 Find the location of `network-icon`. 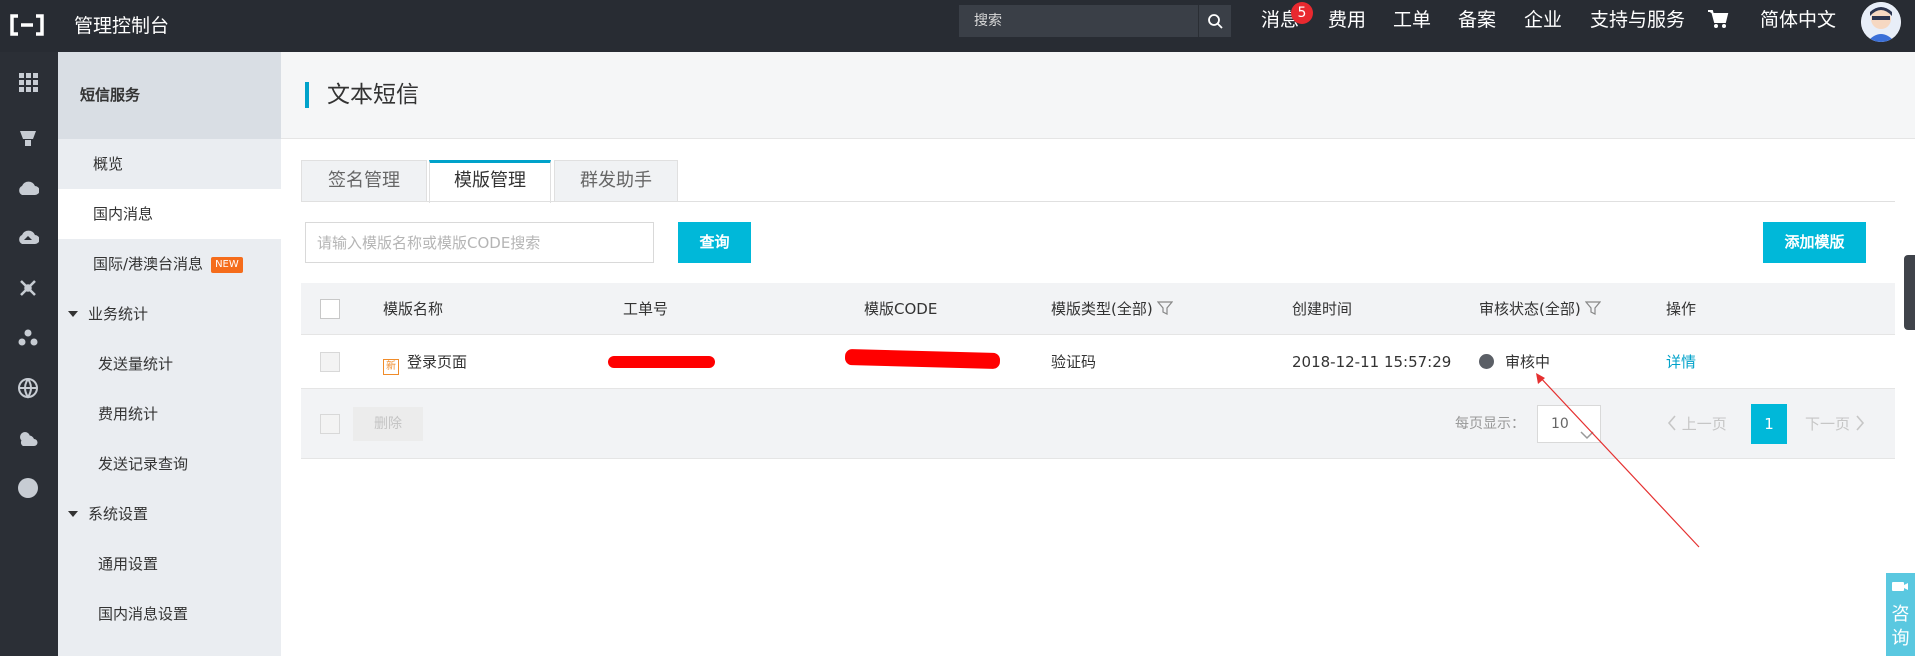

network-icon is located at coordinates (28, 288).